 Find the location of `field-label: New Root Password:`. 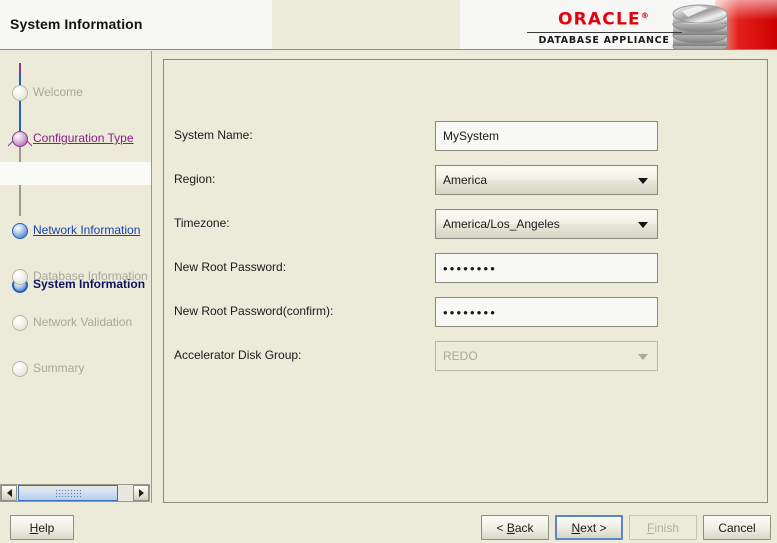

field-label: New Root Password: is located at coordinates (230, 267).